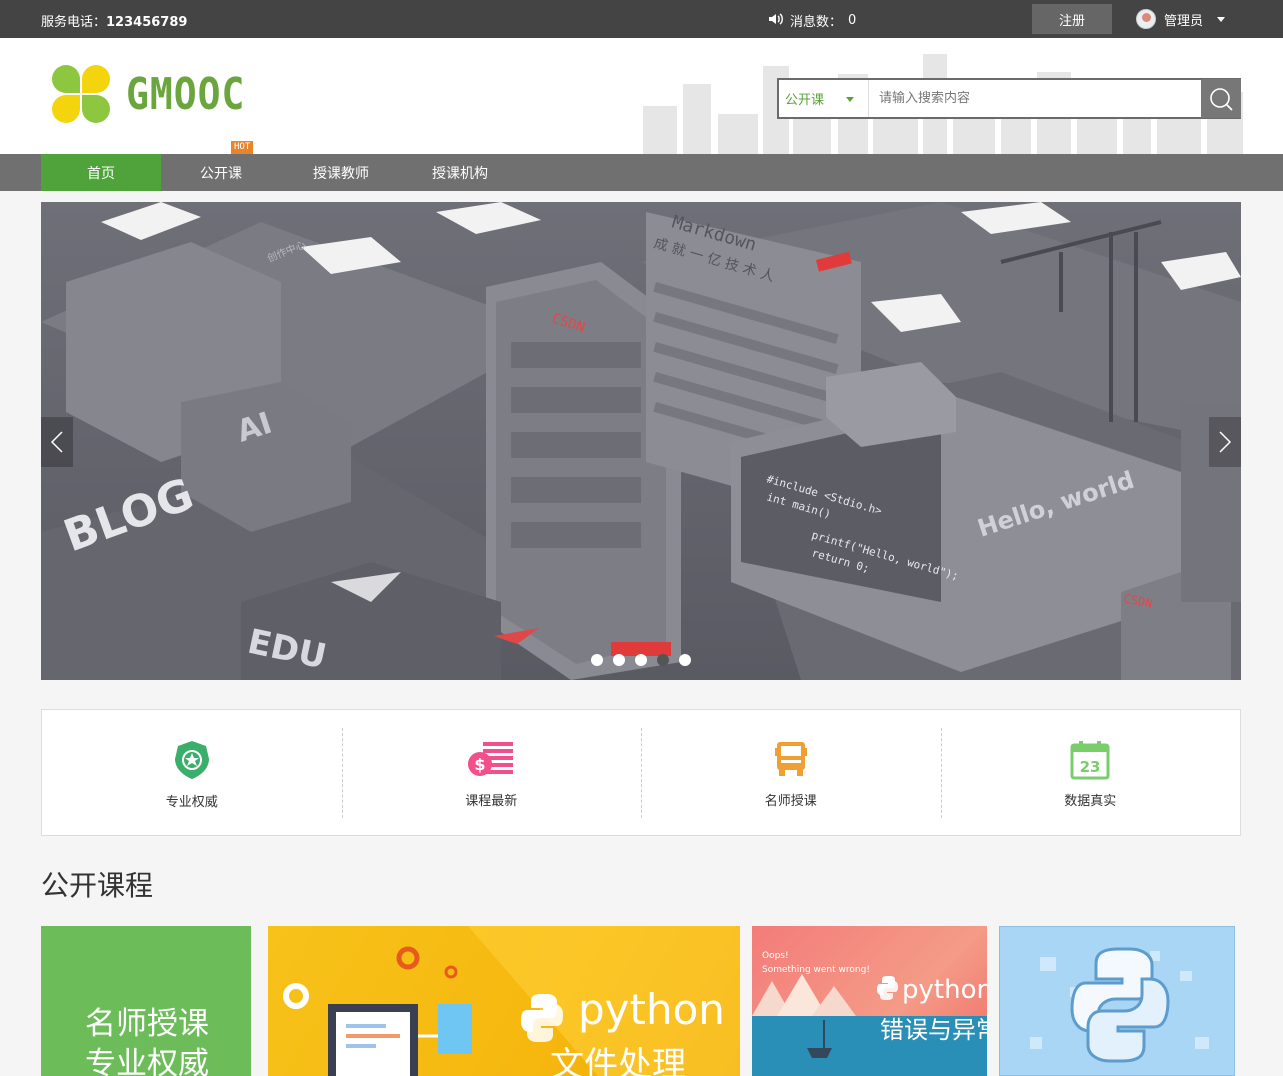 Image resolution: width=1283 pixels, height=1076 pixels. Describe the element at coordinates (147, 1061) in the screenshot. I see `promo-line2: 专业权威` at that location.